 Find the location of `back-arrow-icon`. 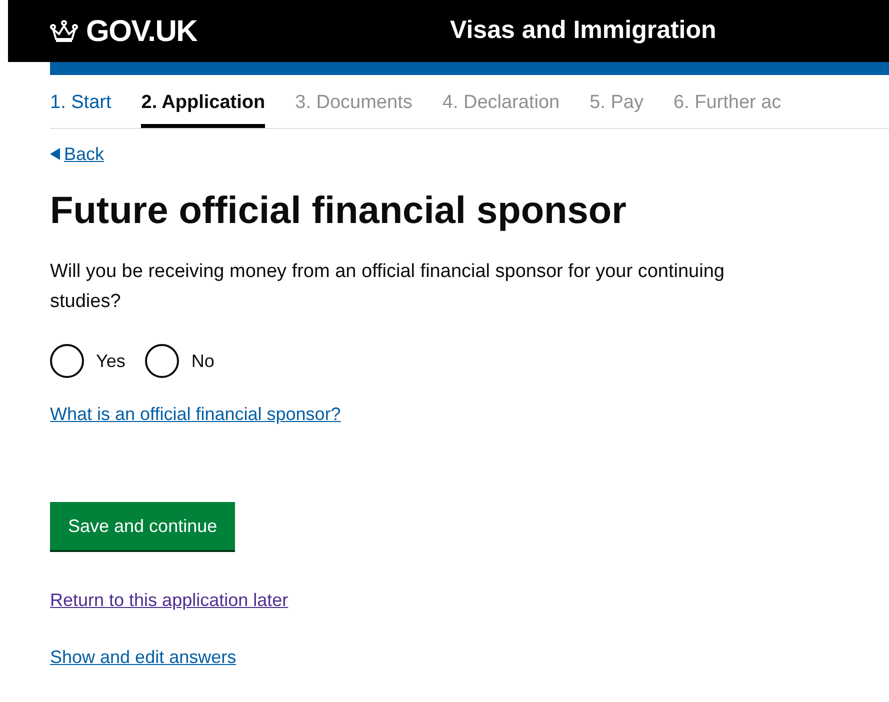

back-arrow-icon is located at coordinates (55, 154).